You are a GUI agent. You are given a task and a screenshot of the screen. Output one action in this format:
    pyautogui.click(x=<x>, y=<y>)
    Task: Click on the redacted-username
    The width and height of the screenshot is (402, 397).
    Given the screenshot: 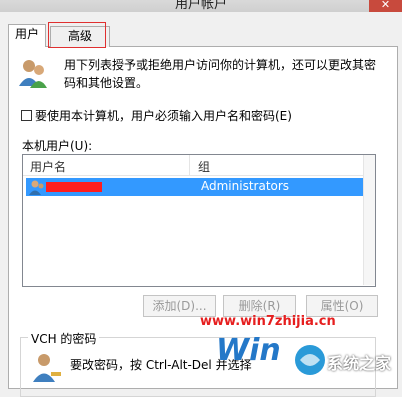 What is the action you would take?
    pyautogui.click(x=74, y=187)
    